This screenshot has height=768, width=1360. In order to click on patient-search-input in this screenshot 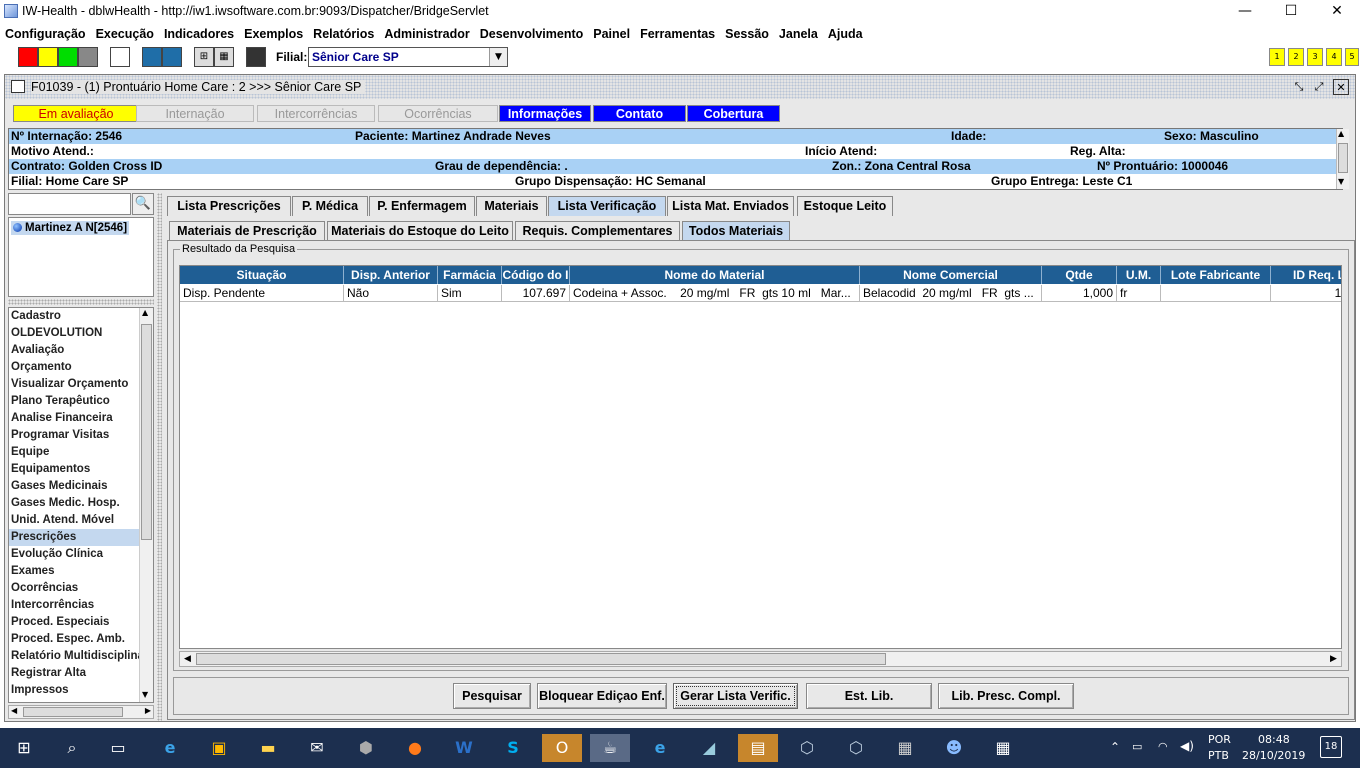, I will do `click(69, 204)`.